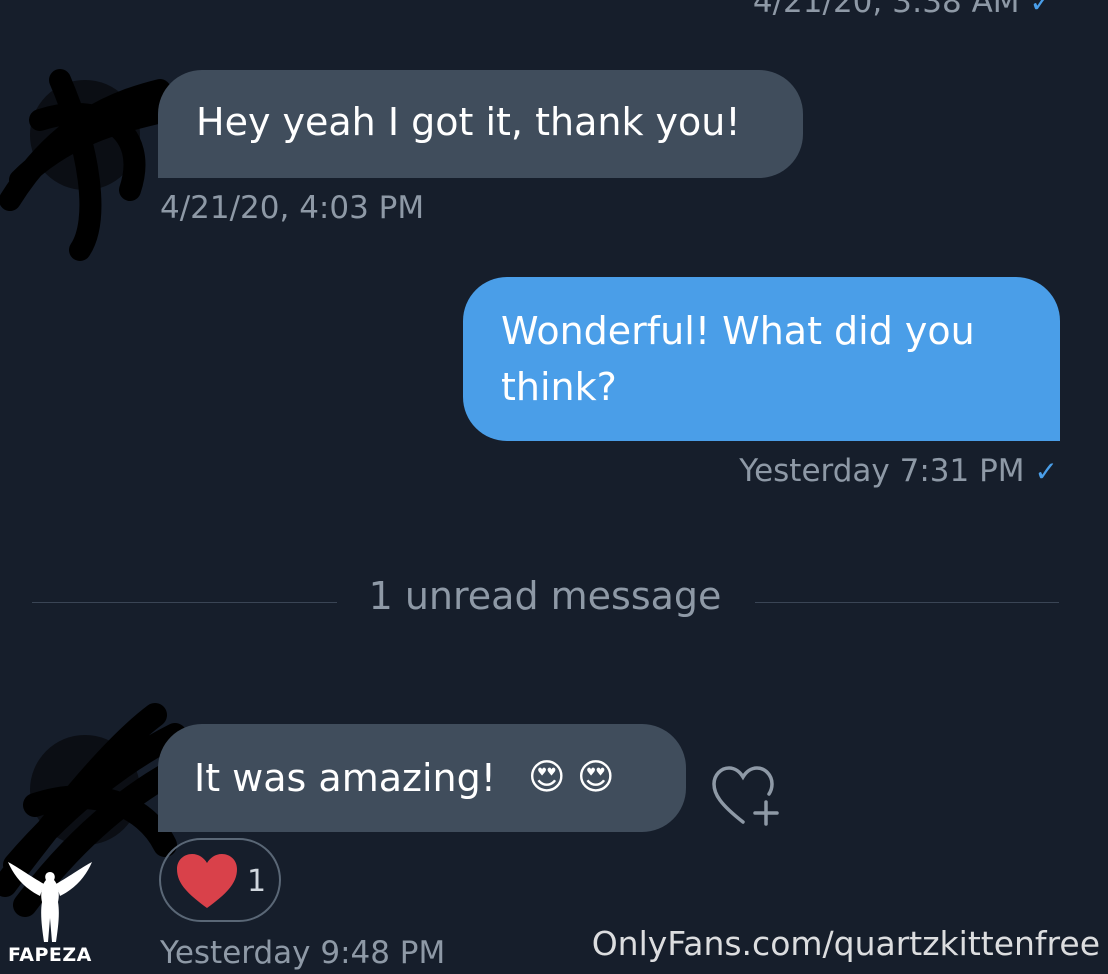 The height and width of the screenshot is (974, 1108). I want to click on message-text: Hey yeah I got it, thank you!, so click(468, 122).